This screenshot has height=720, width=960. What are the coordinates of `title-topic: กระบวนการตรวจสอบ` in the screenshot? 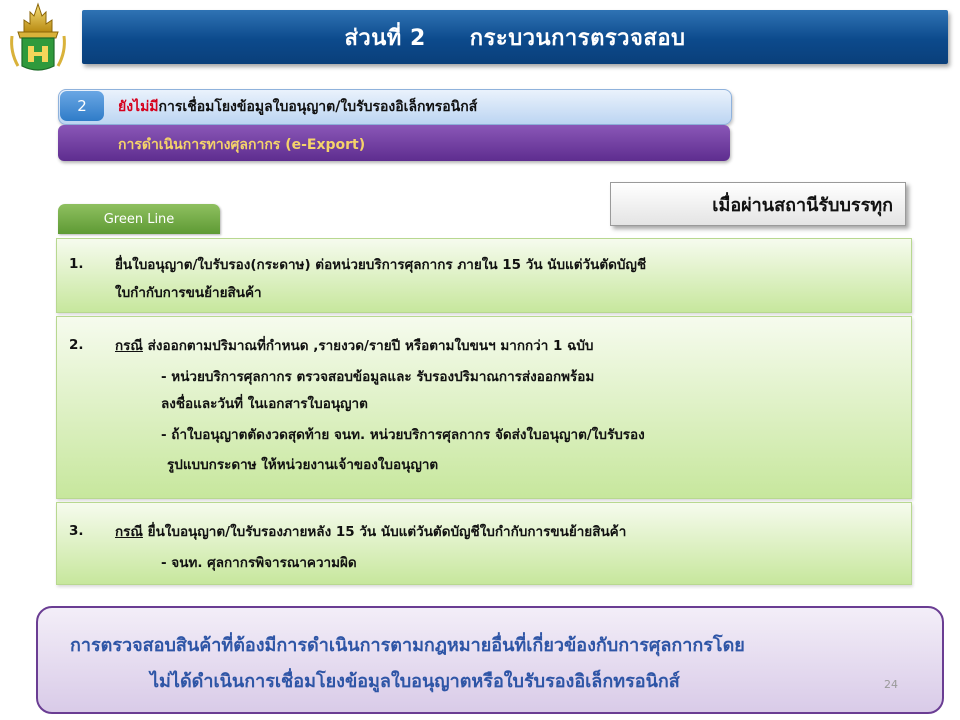 It's located at (577, 38).